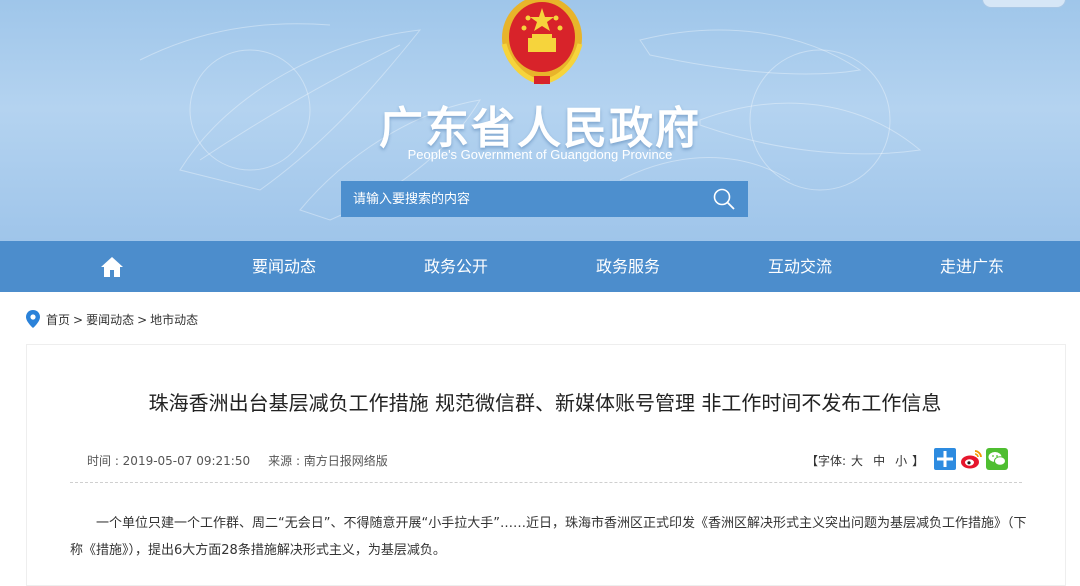  What do you see at coordinates (169, 461) in the screenshot?
I see `publish-time: 时间 : 2019-05-07 09:21:50` at bounding box center [169, 461].